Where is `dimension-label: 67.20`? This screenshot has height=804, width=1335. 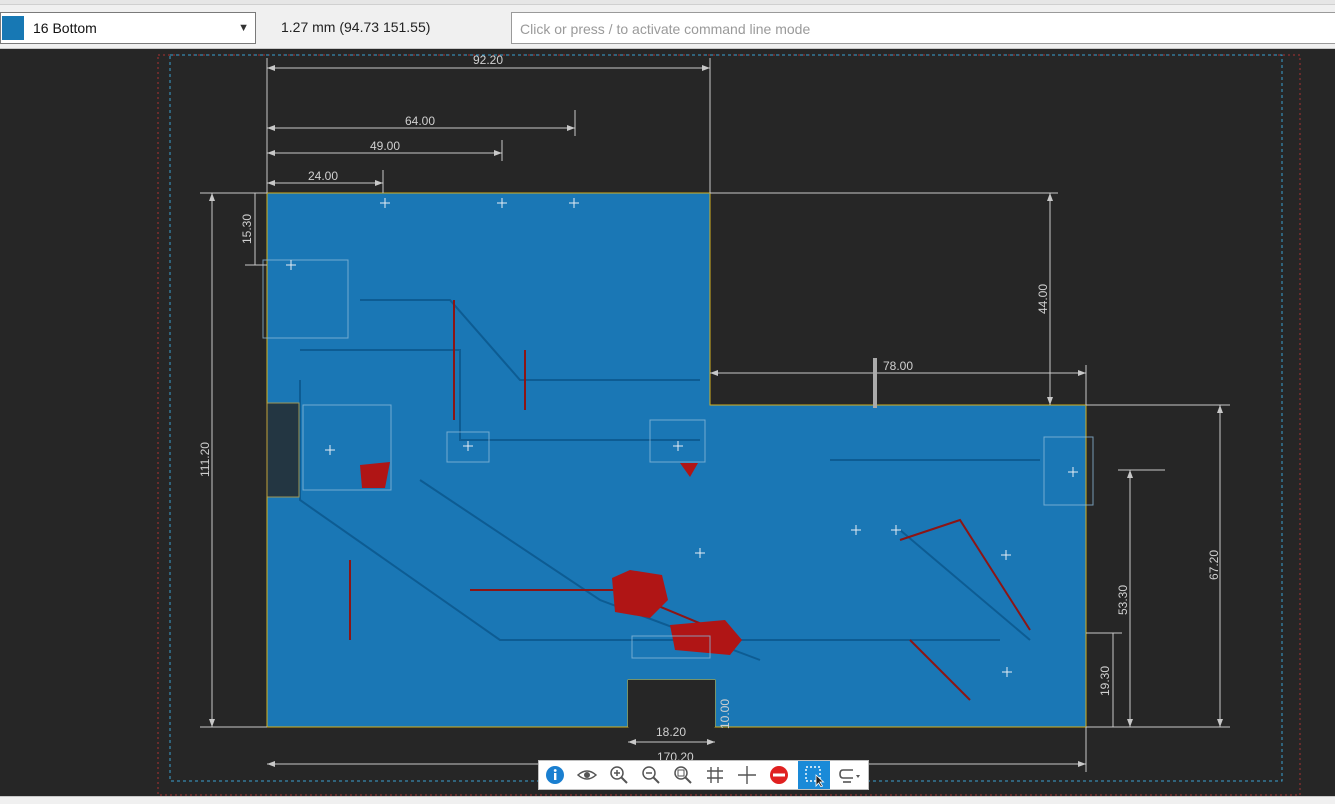
dimension-label: 67.20 is located at coordinates (1214, 564).